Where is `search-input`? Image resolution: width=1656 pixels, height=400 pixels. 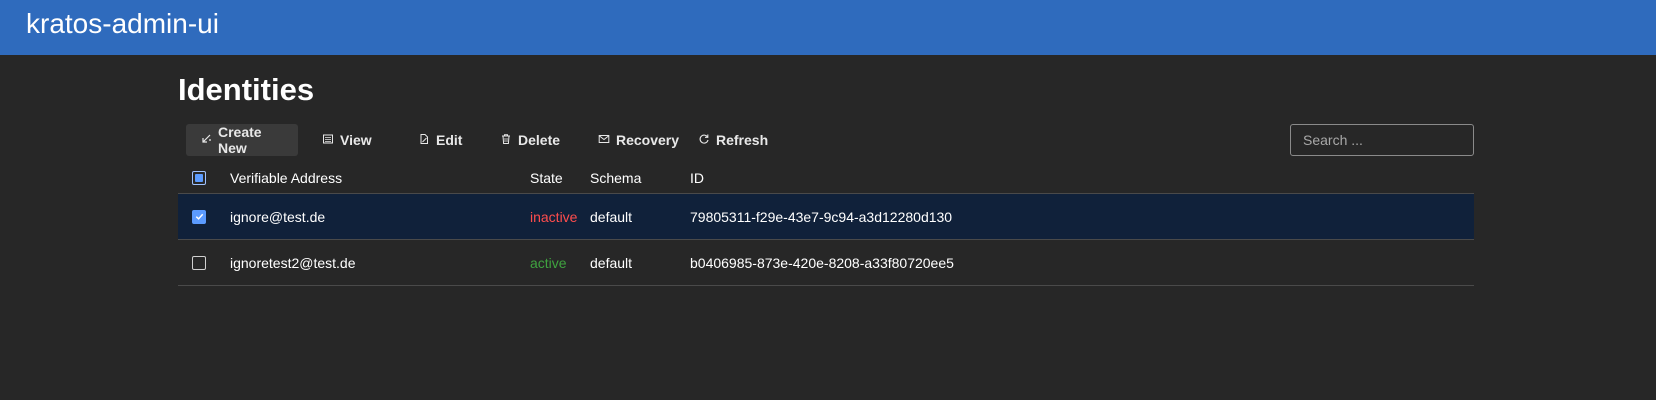
search-input is located at coordinates (1382, 140).